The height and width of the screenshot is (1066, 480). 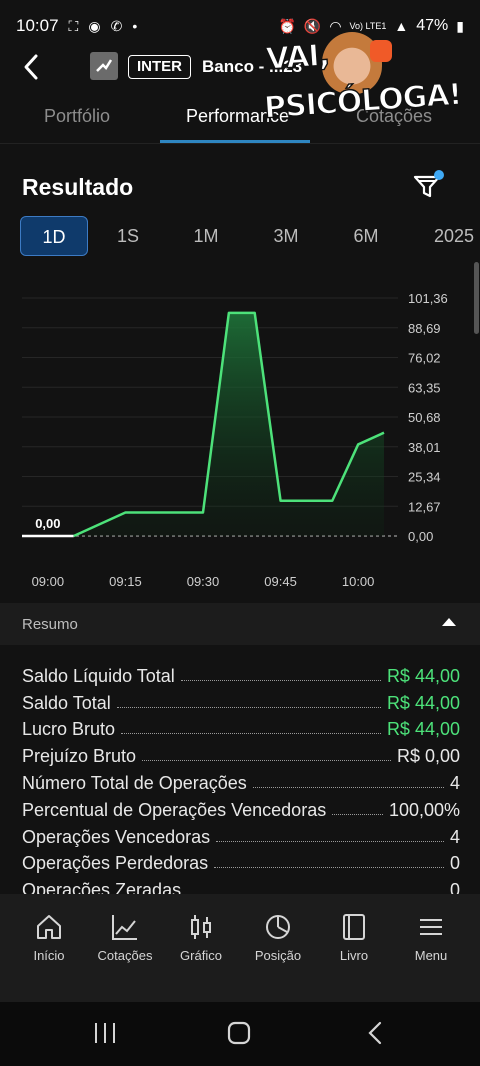 I want to click on summary-row: Lucro Bruto R$ 44,00, so click(x=241, y=727).